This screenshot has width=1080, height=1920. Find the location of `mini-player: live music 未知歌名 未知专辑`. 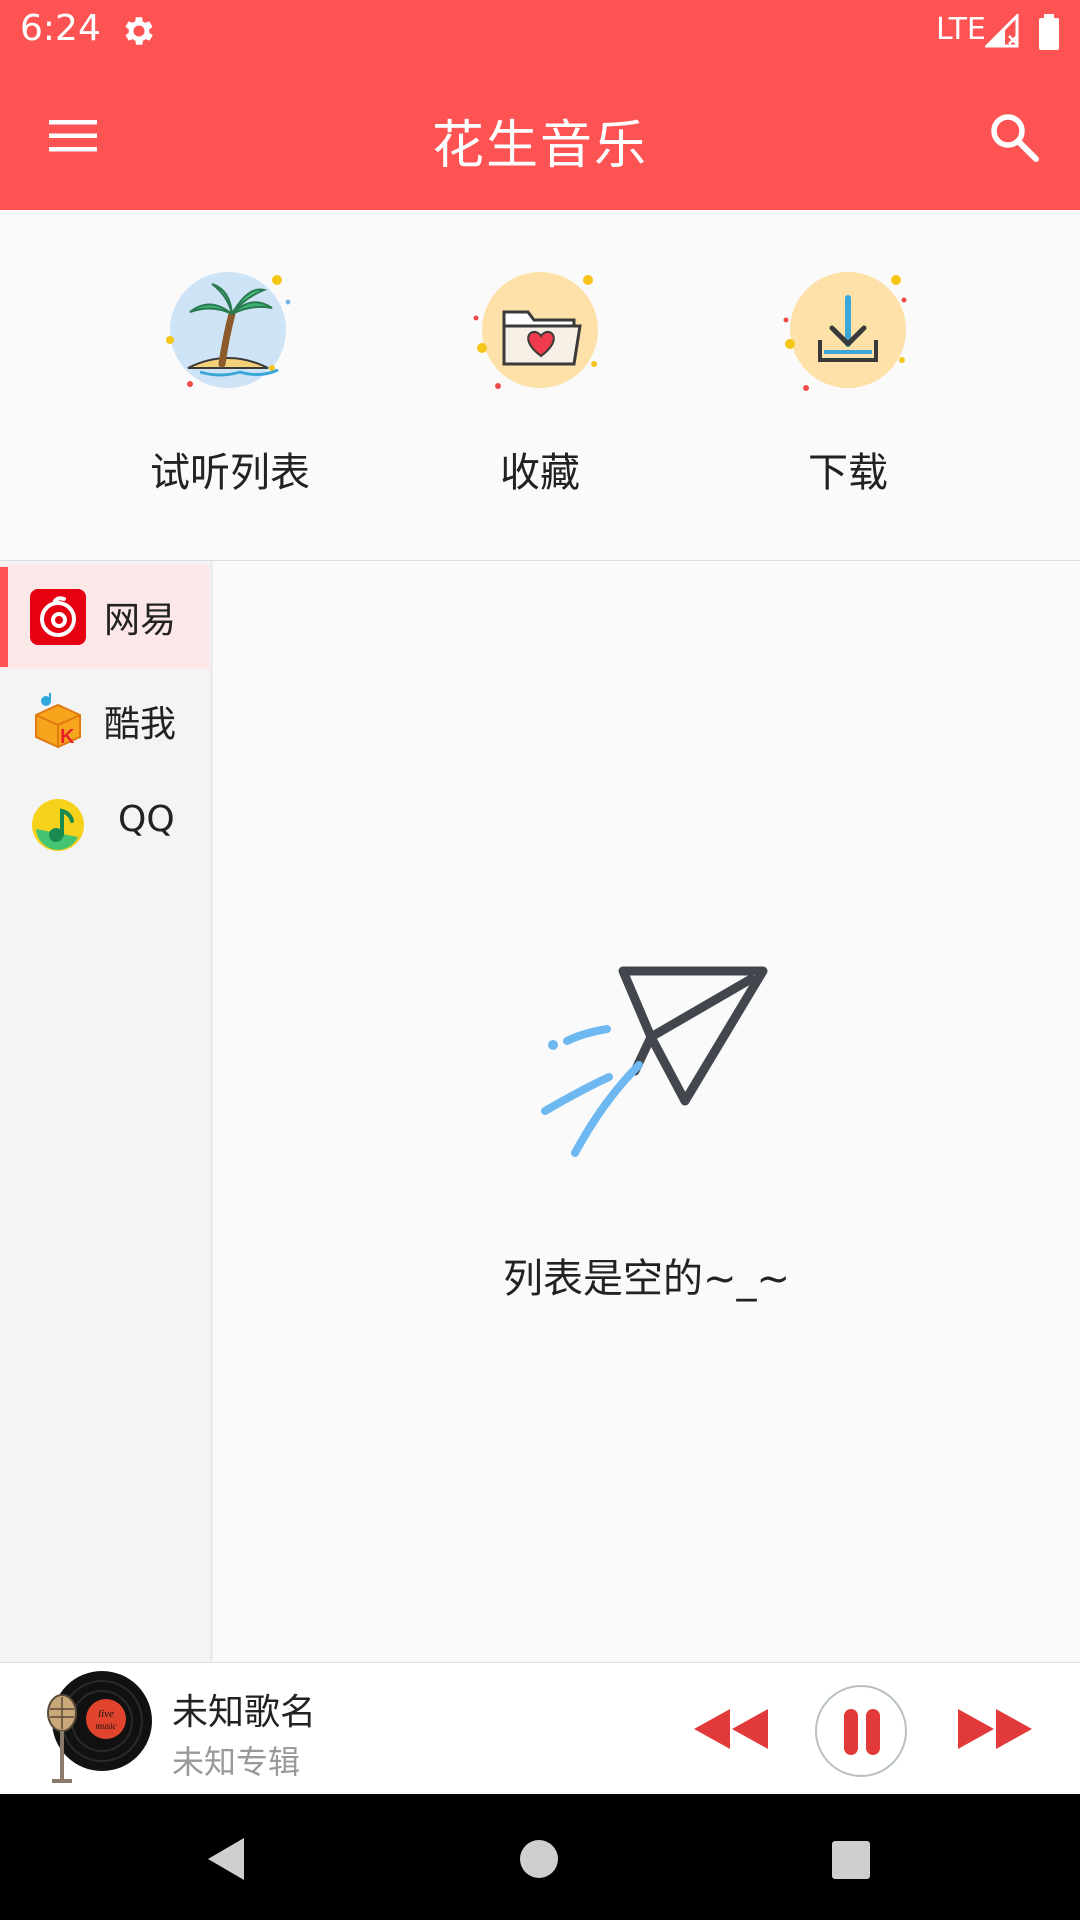

mini-player: live music 未知歌名 未知专辑 is located at coordinates (540, 1728).